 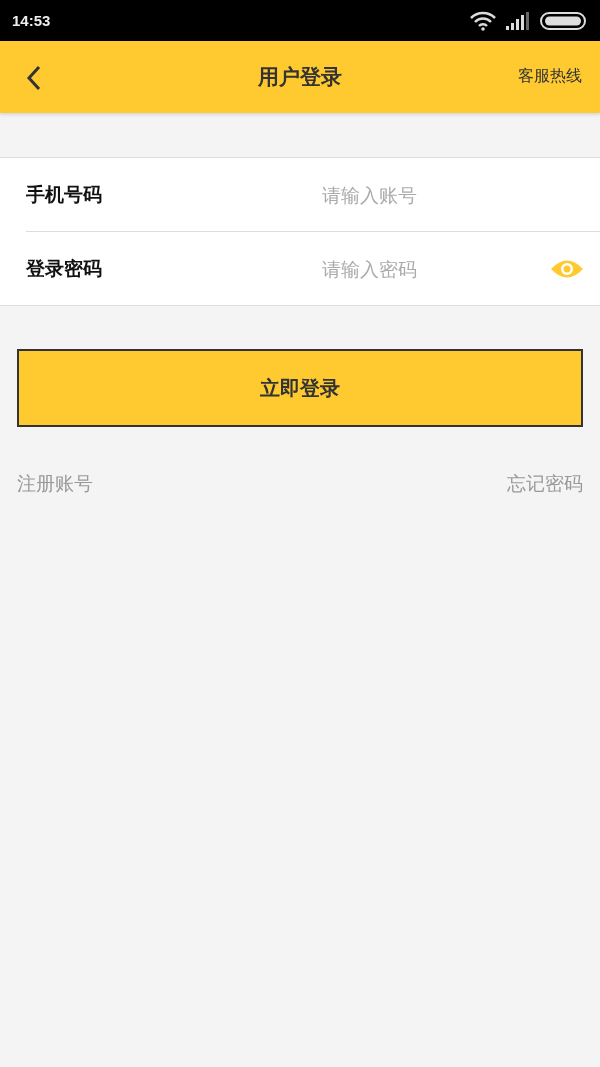 I want to click on battery-icon, so click(x=563, y=20).